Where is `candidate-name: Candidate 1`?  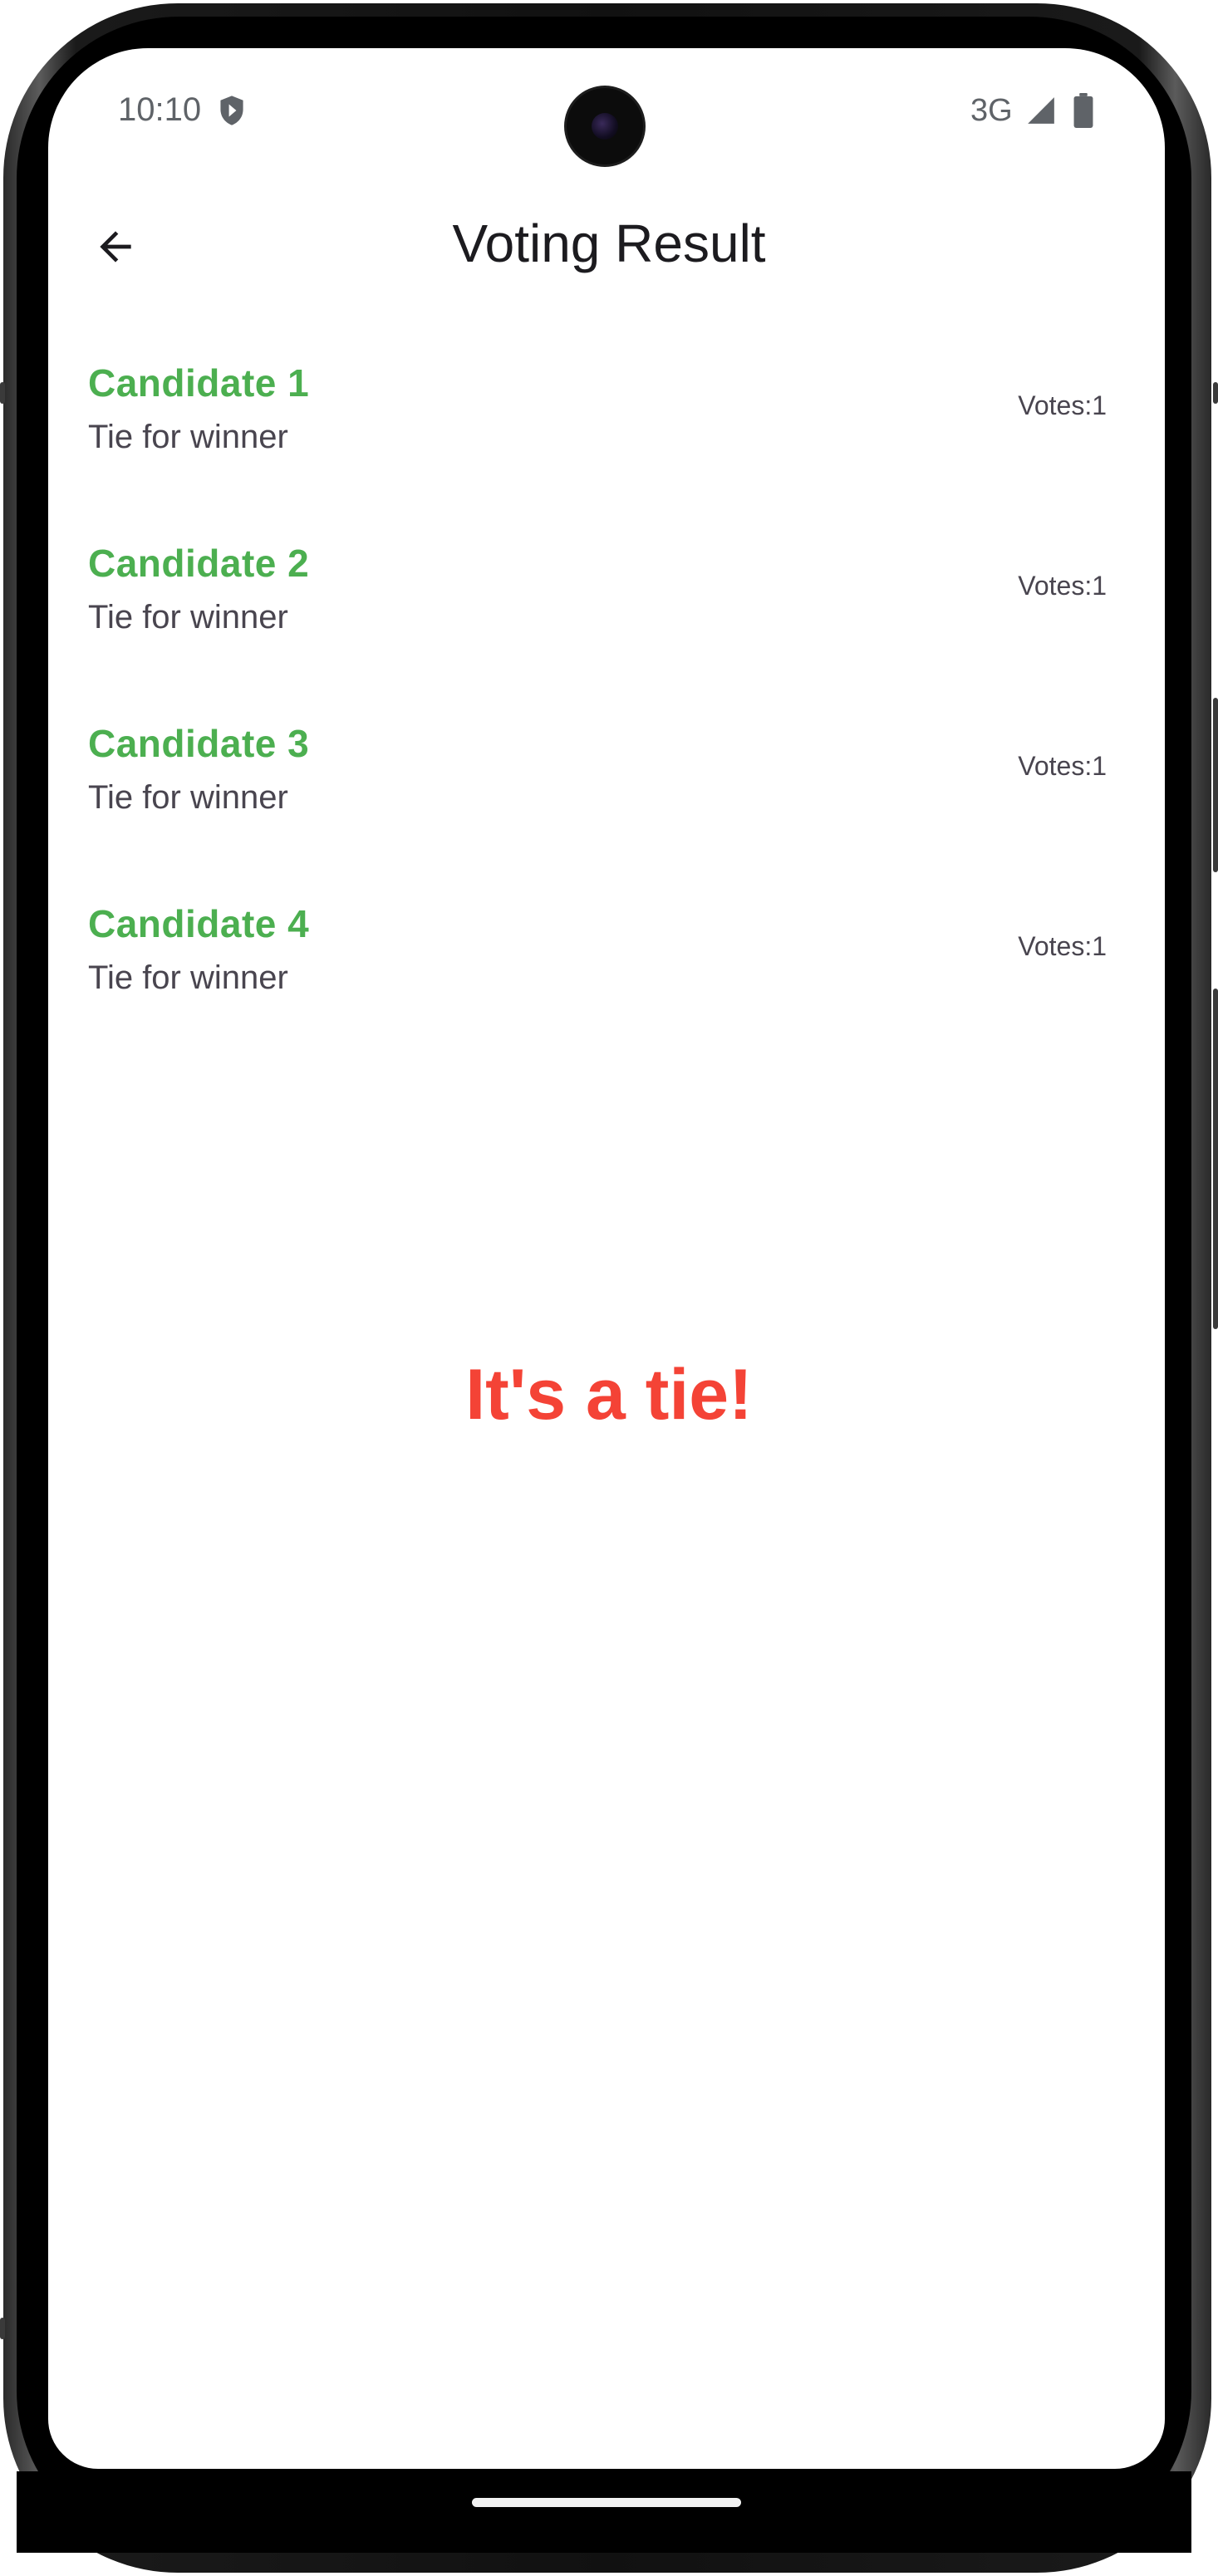 candidate-name: Candidate 1 is located at coordinates (199, 383).